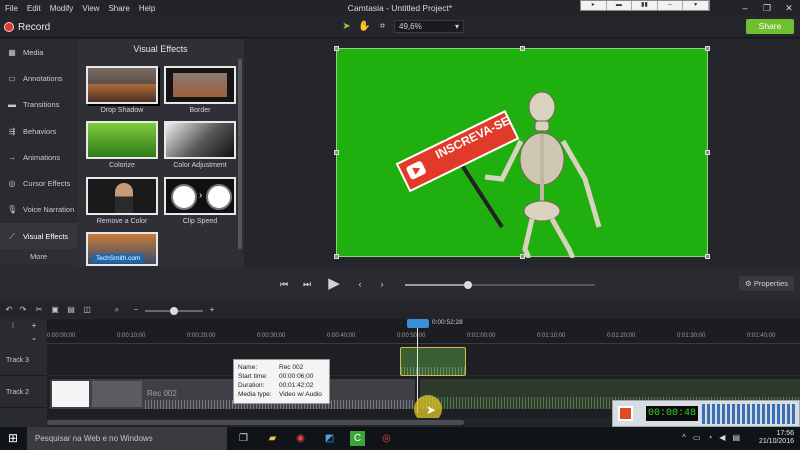 This screenshot has width=800, height=450. Describe the element at coordinates (255, 422) in the screenshot. I see `scrollbar-thumb` at that location.